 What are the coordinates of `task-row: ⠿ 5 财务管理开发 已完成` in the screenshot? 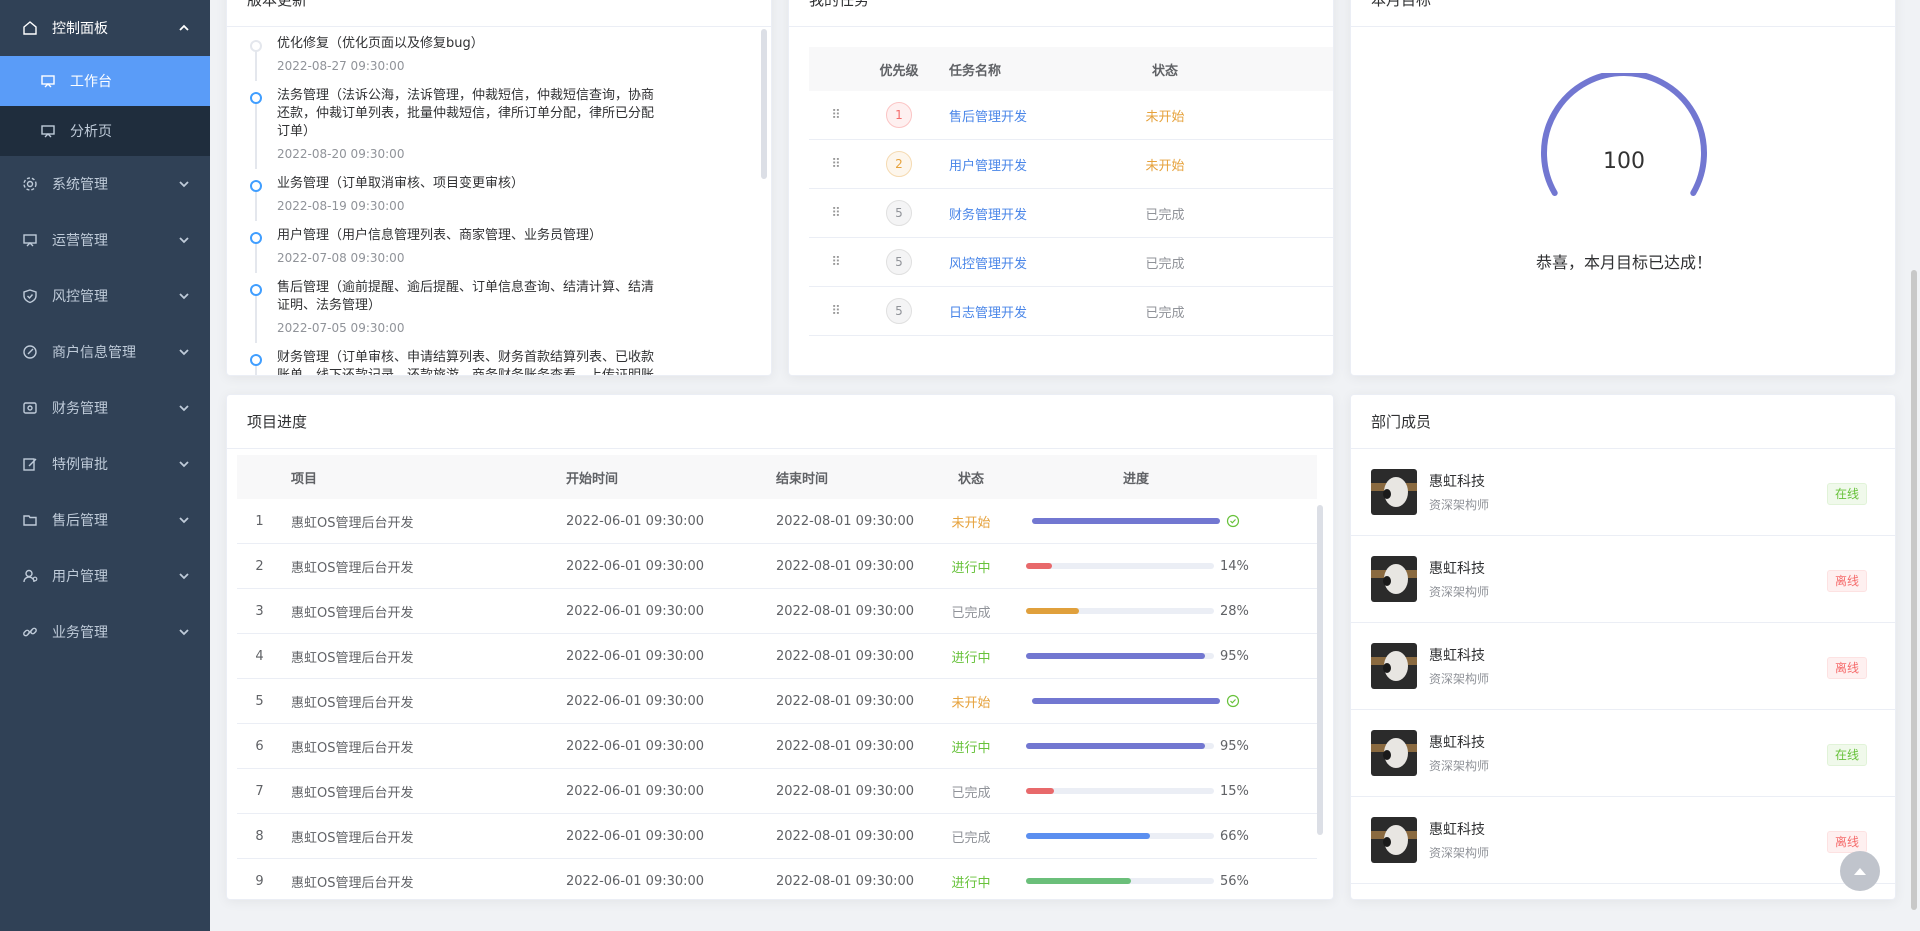 It's located at (1071, 213).